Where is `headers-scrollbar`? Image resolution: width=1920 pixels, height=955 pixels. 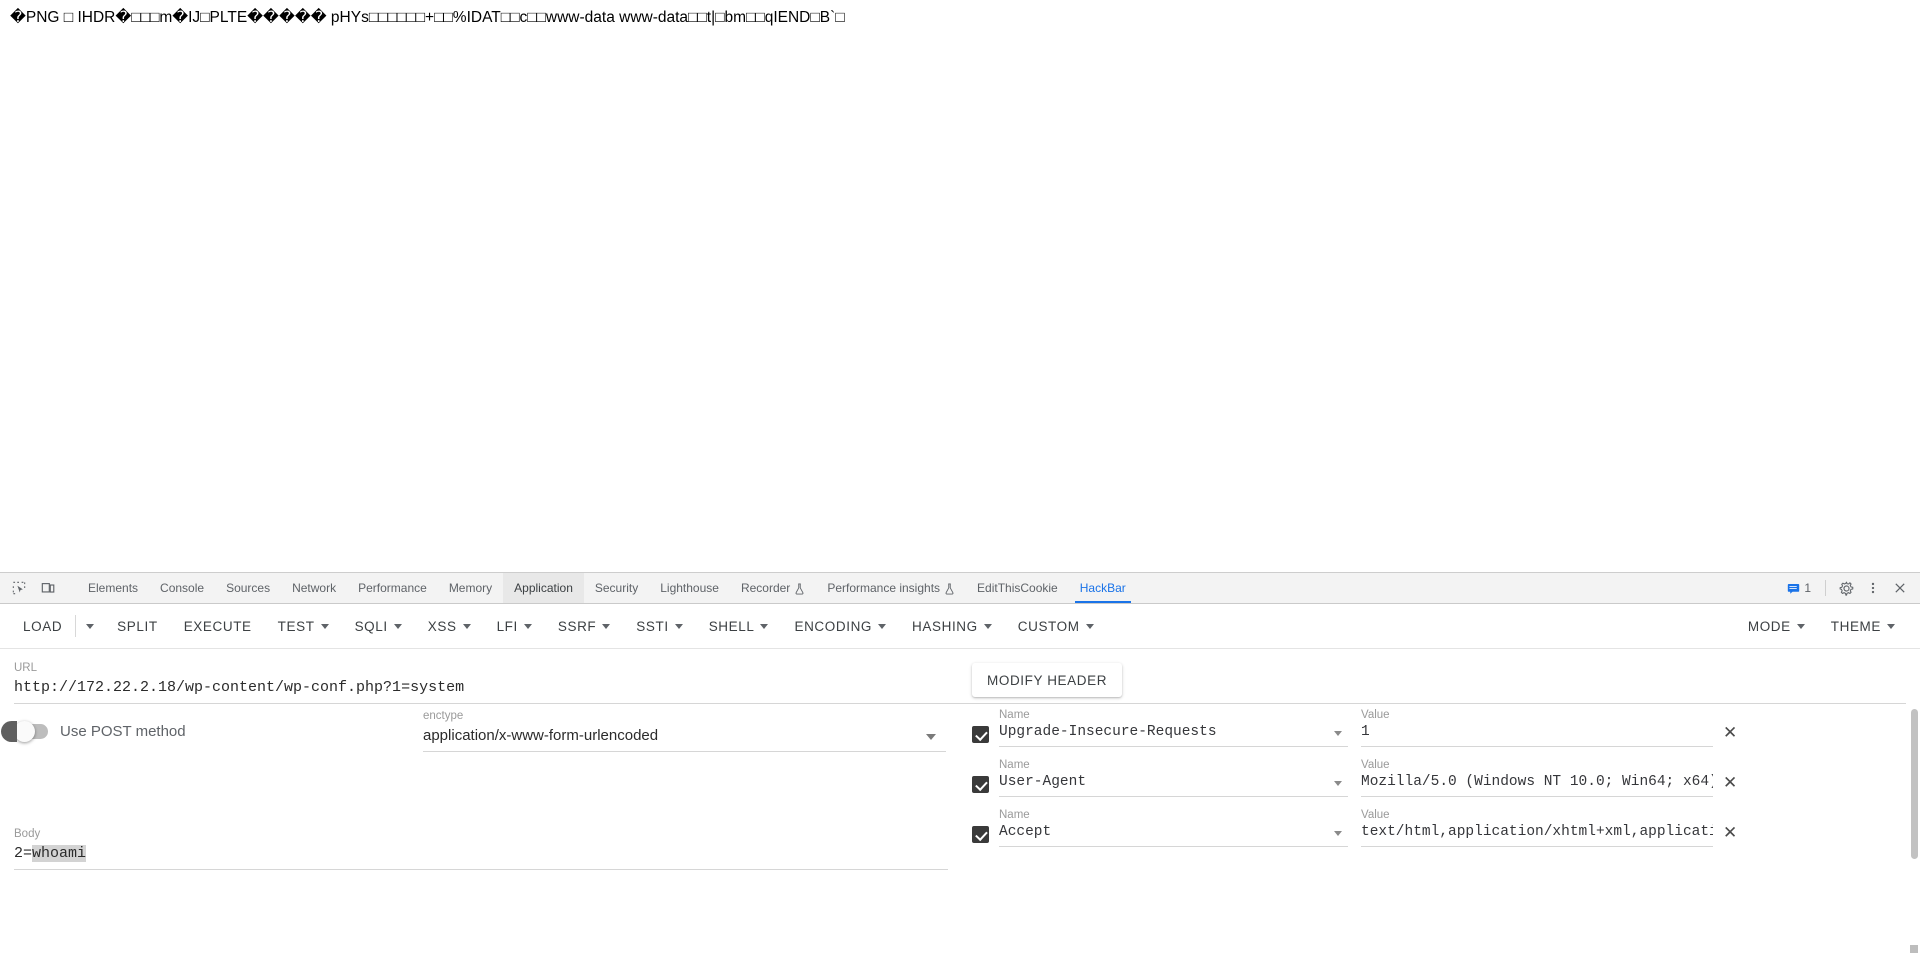
headers-scrollbar is located at coordinates (1914, 824).